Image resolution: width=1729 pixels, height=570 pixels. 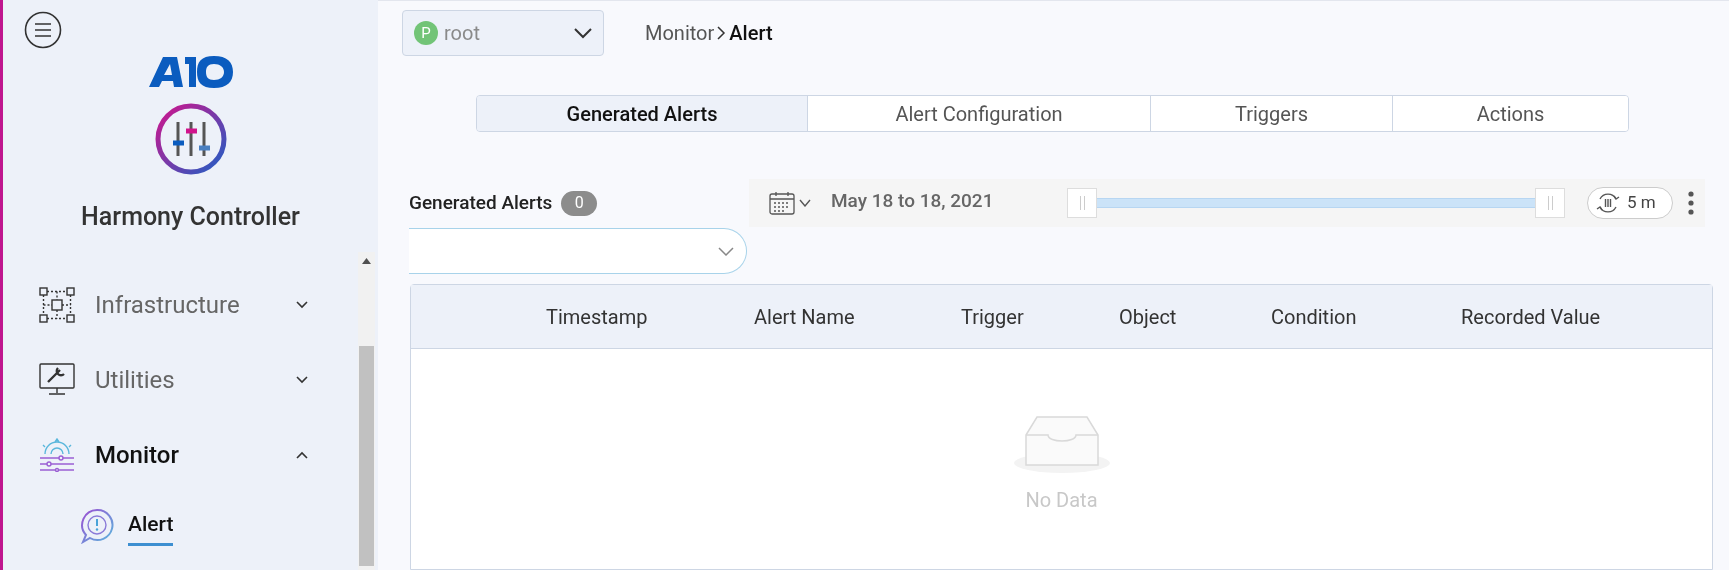 I want to click on range-slider, so click(x=1316, y=203).